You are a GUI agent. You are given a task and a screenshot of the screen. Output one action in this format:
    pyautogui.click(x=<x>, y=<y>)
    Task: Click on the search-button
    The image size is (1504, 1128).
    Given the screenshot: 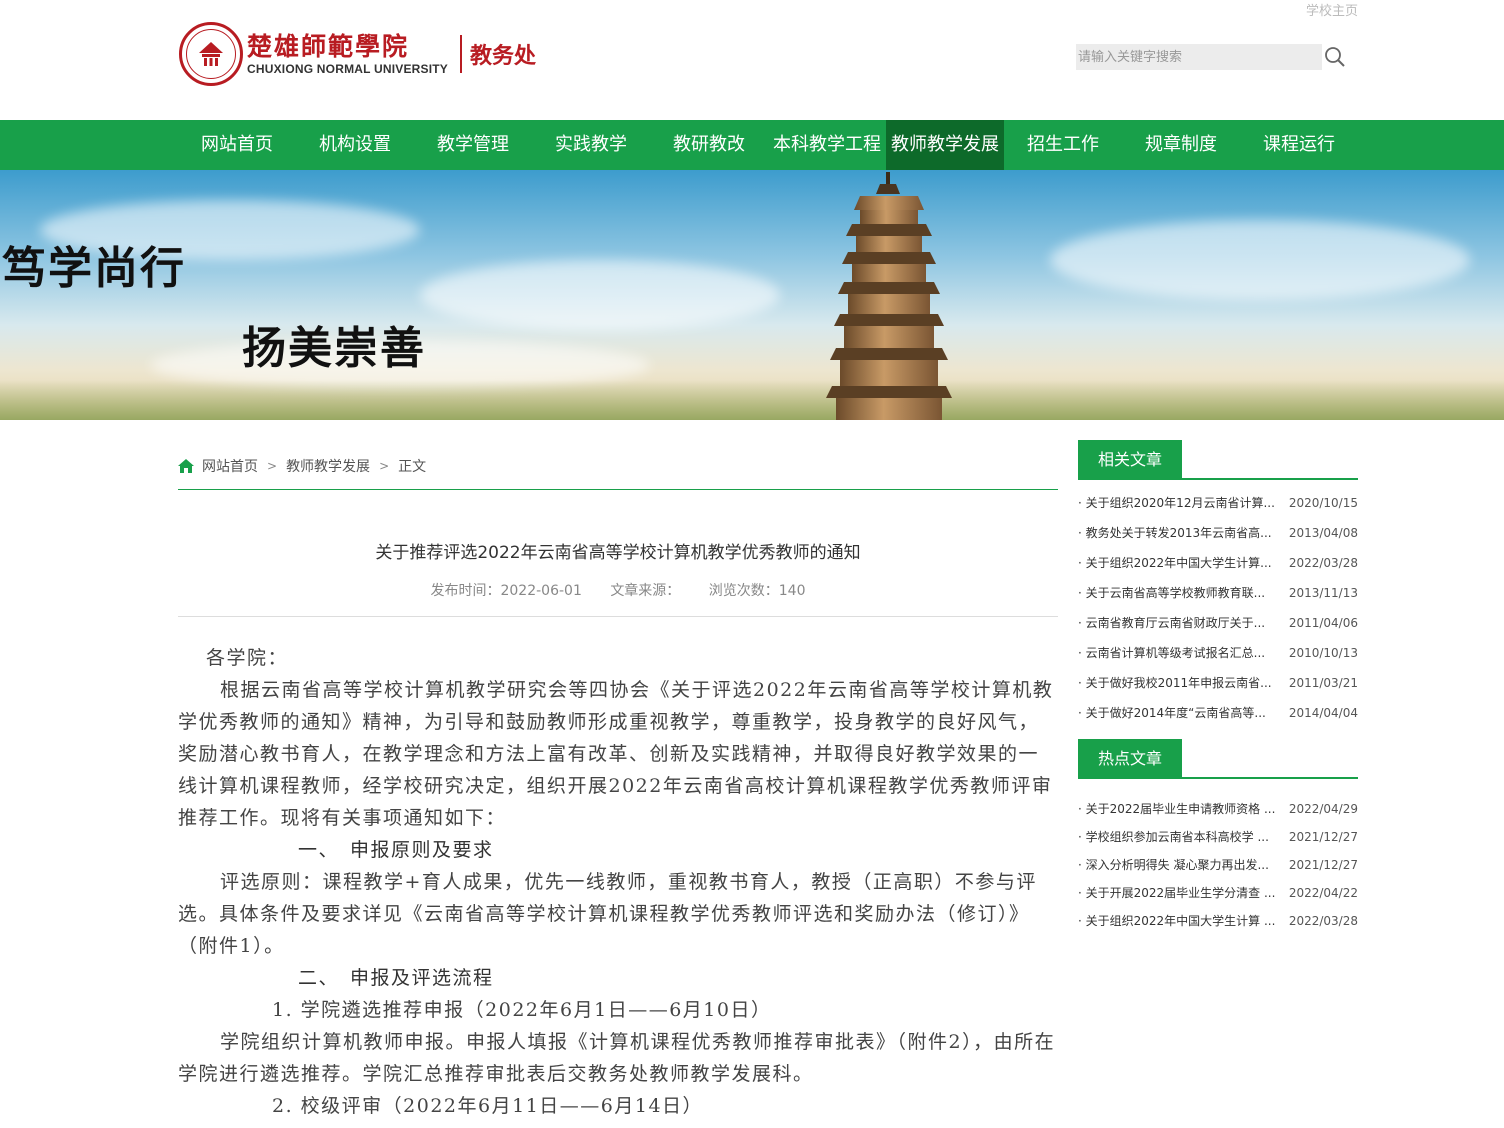 What is the action you would take?
    pyautogui.click(x=1335, y=57)
    